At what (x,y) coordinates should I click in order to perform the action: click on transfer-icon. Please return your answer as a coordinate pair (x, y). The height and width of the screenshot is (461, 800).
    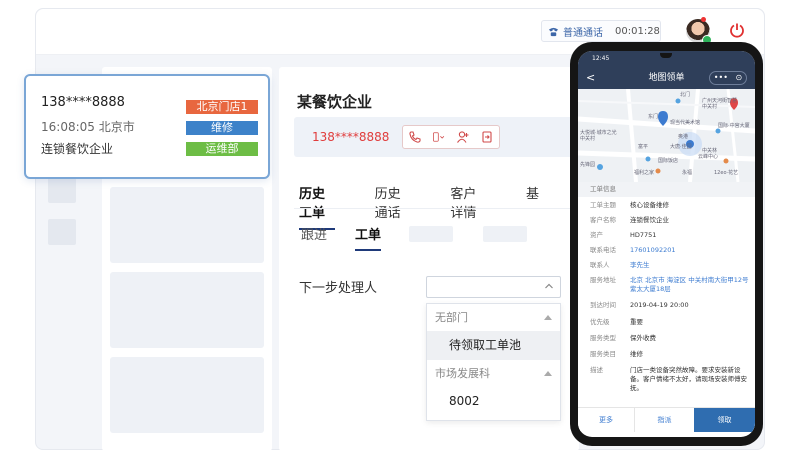
    Looking at the image, I should click on (487, 137).